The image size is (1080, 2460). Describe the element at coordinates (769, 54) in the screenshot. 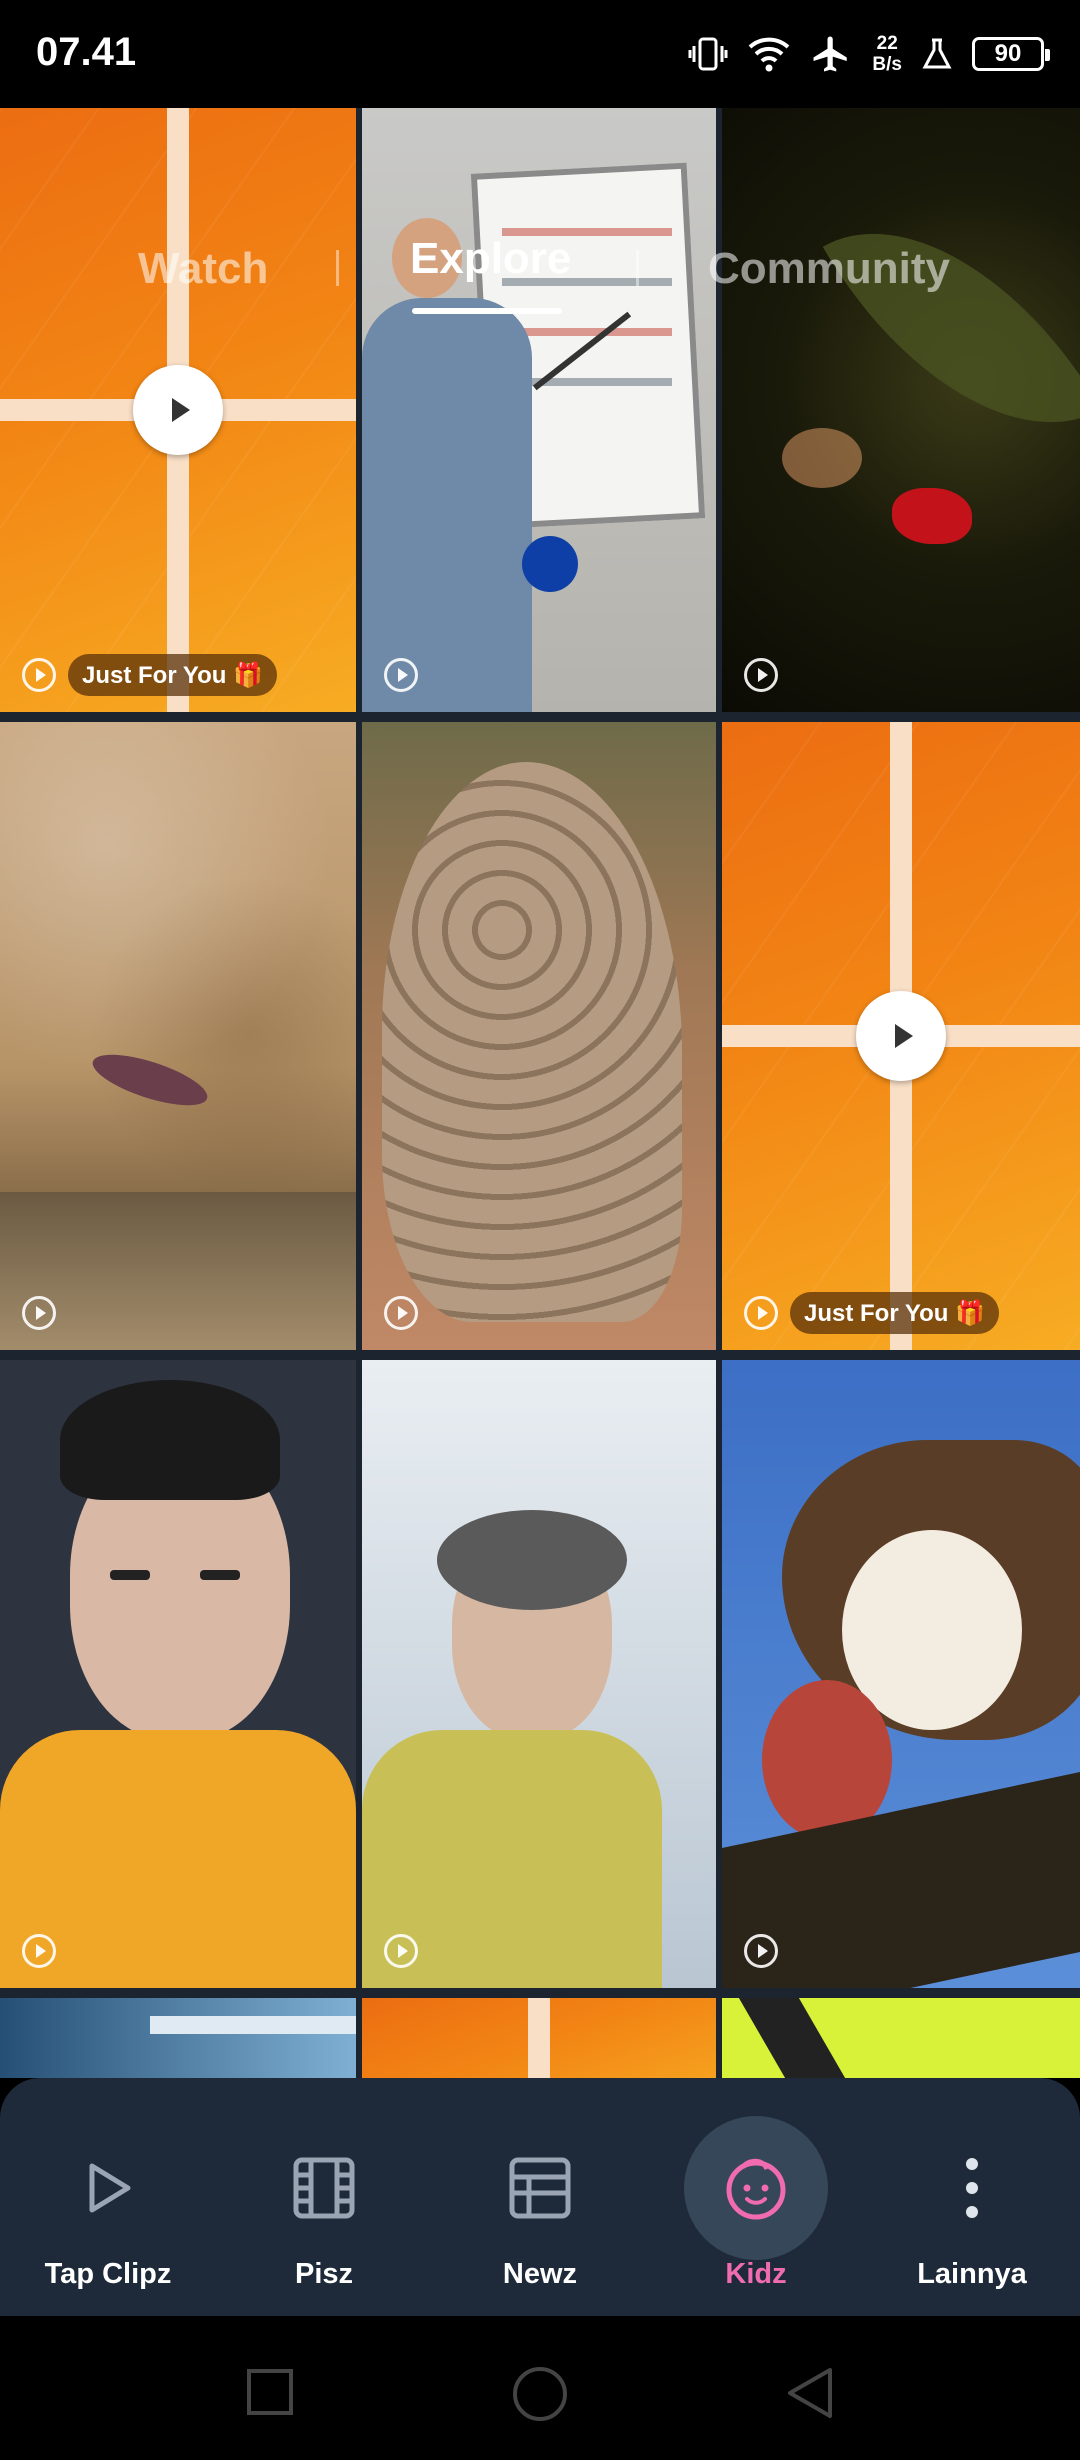

I see `wifi-icon` at that location.